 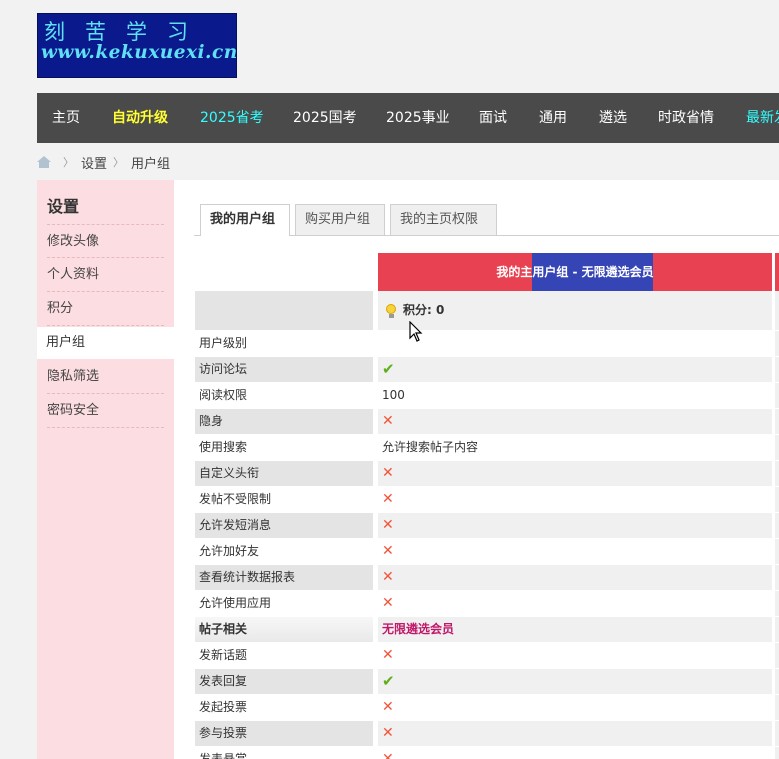 What do you see at coordinates (493, 118) in the screenshot?
I see `nav-item-interview: 面试` at bounding box center [493, 118].